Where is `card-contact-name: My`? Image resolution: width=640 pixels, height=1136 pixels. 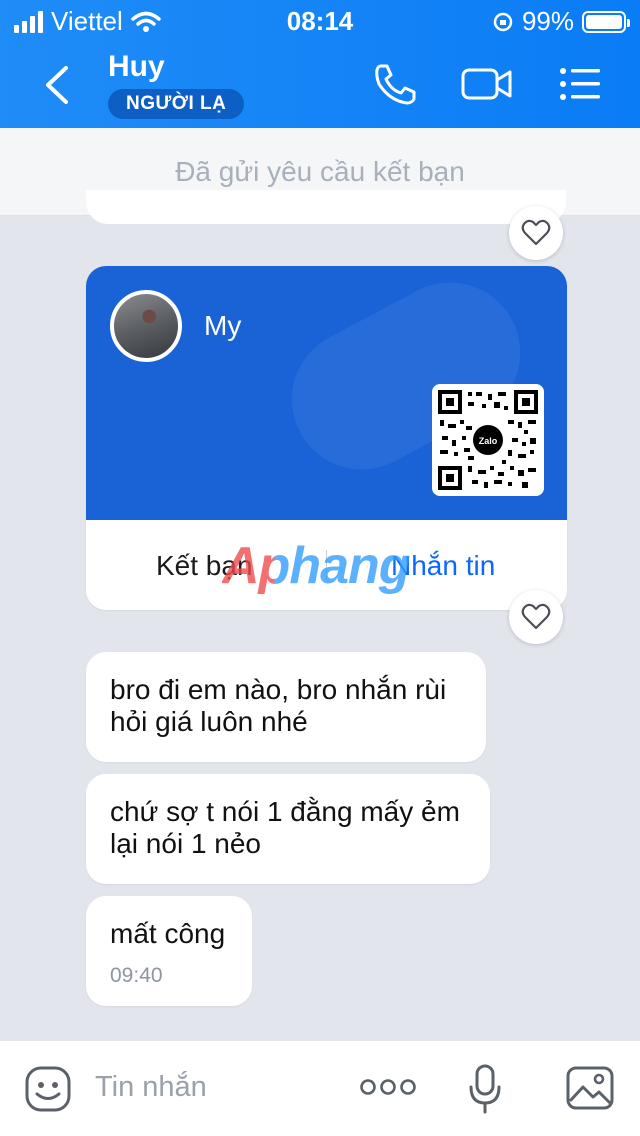 card-contact-name: My is located at coordinates (223, 325).